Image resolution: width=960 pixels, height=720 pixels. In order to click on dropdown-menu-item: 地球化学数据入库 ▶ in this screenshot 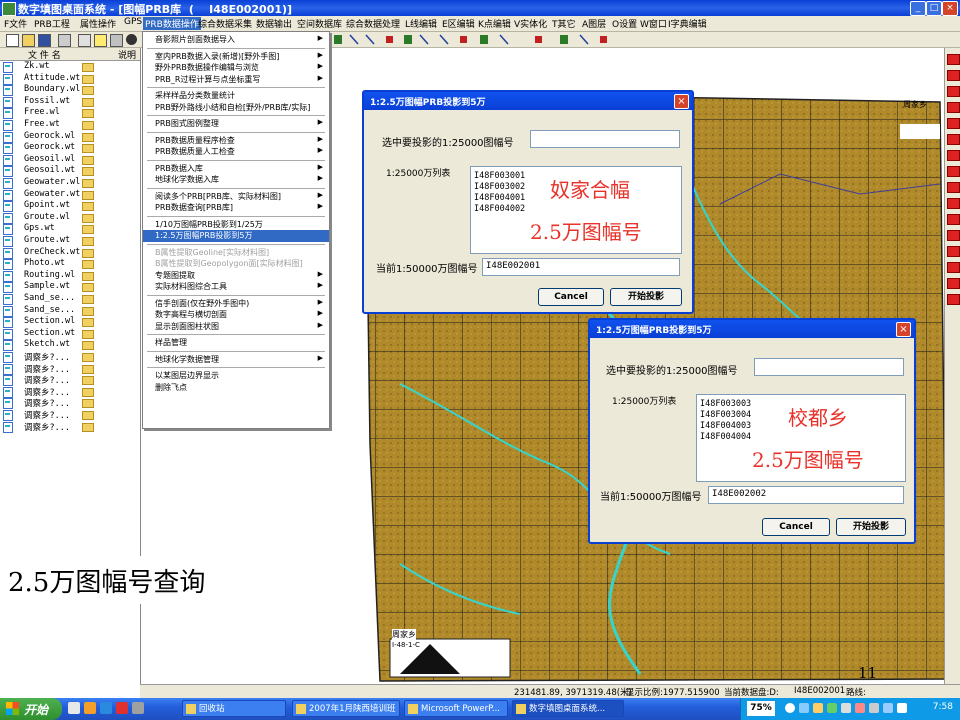, I will do `click(236, 180)`.